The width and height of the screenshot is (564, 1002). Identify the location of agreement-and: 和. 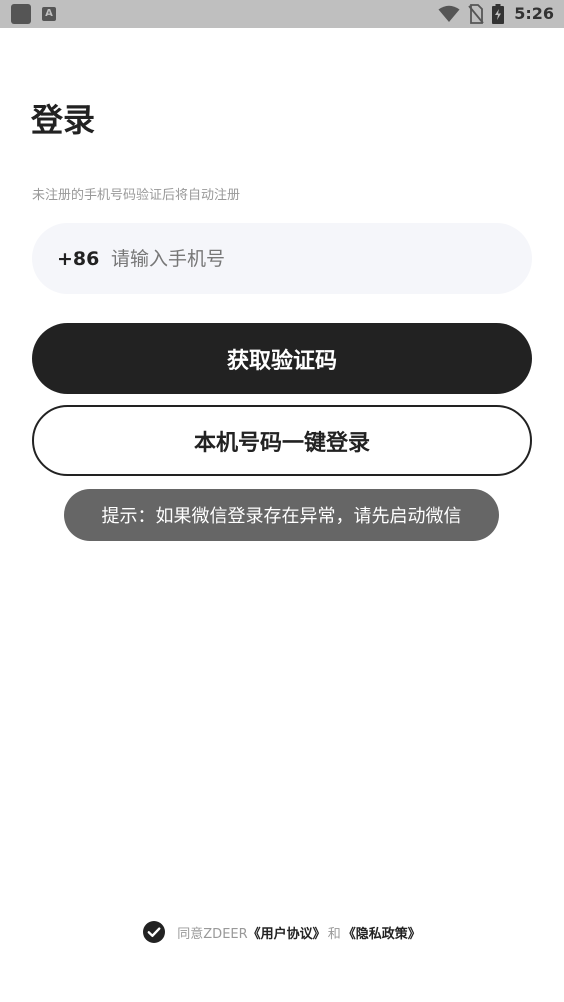
(334, 934).